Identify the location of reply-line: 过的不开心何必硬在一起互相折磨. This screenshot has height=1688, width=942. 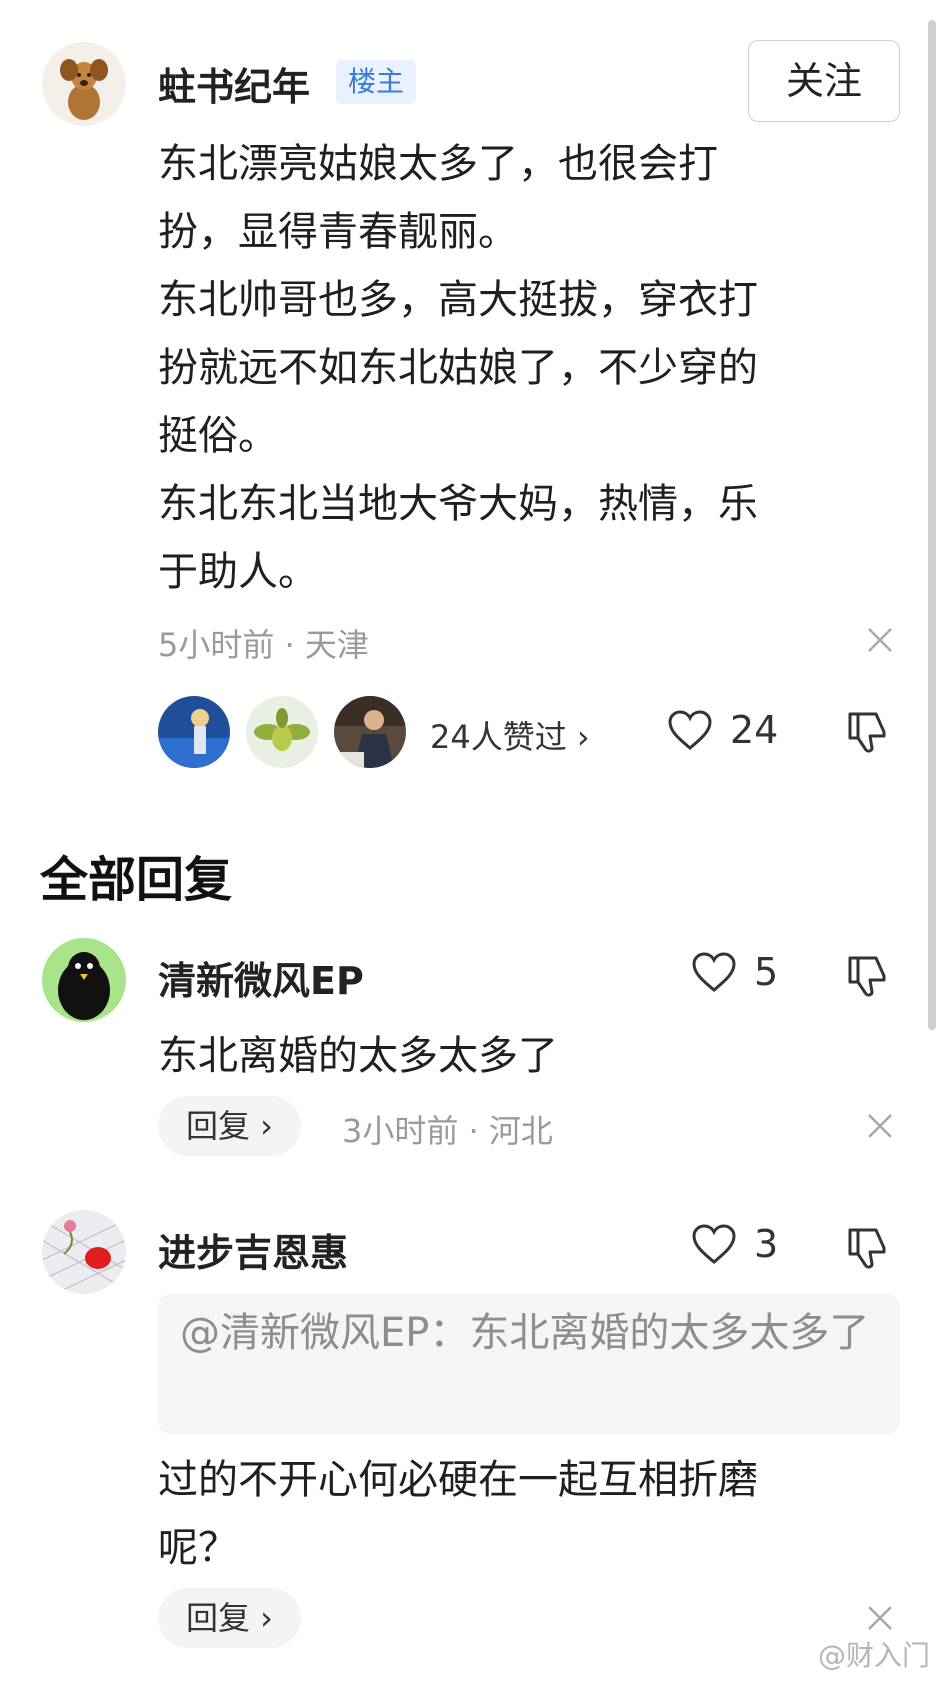
(458, 1480).